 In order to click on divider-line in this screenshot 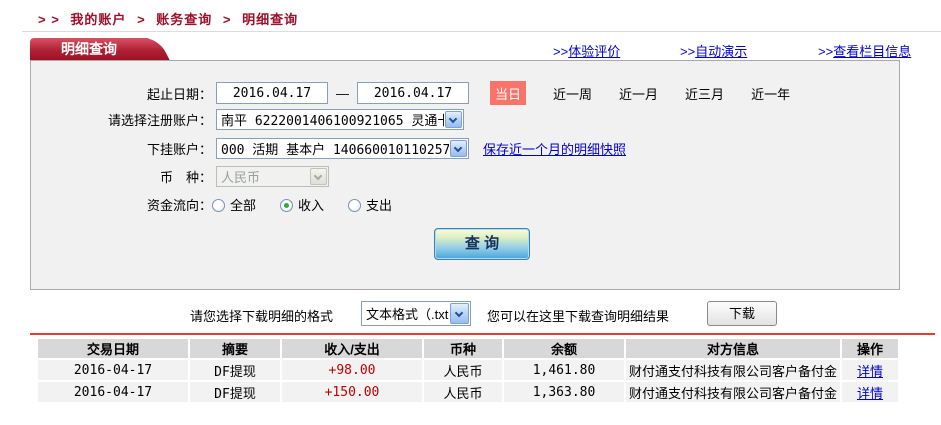, I will do `click(481, 31)`.